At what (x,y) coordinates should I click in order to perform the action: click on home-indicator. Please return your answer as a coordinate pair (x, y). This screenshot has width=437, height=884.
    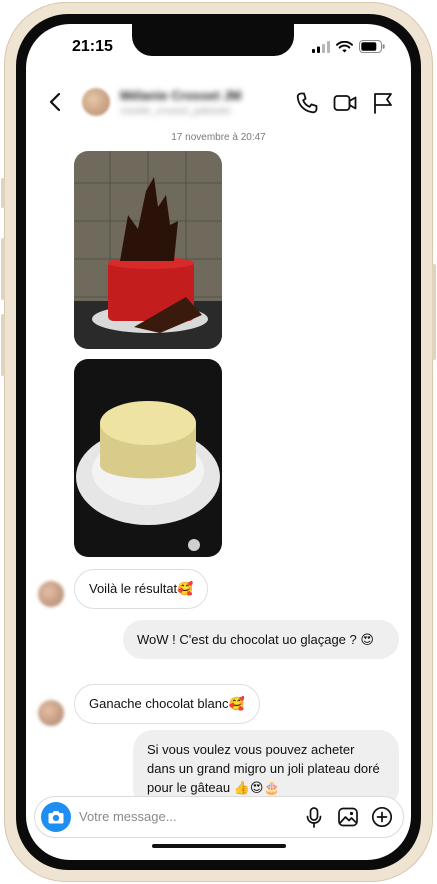
    Looking at the image, I should click on (219, 846).